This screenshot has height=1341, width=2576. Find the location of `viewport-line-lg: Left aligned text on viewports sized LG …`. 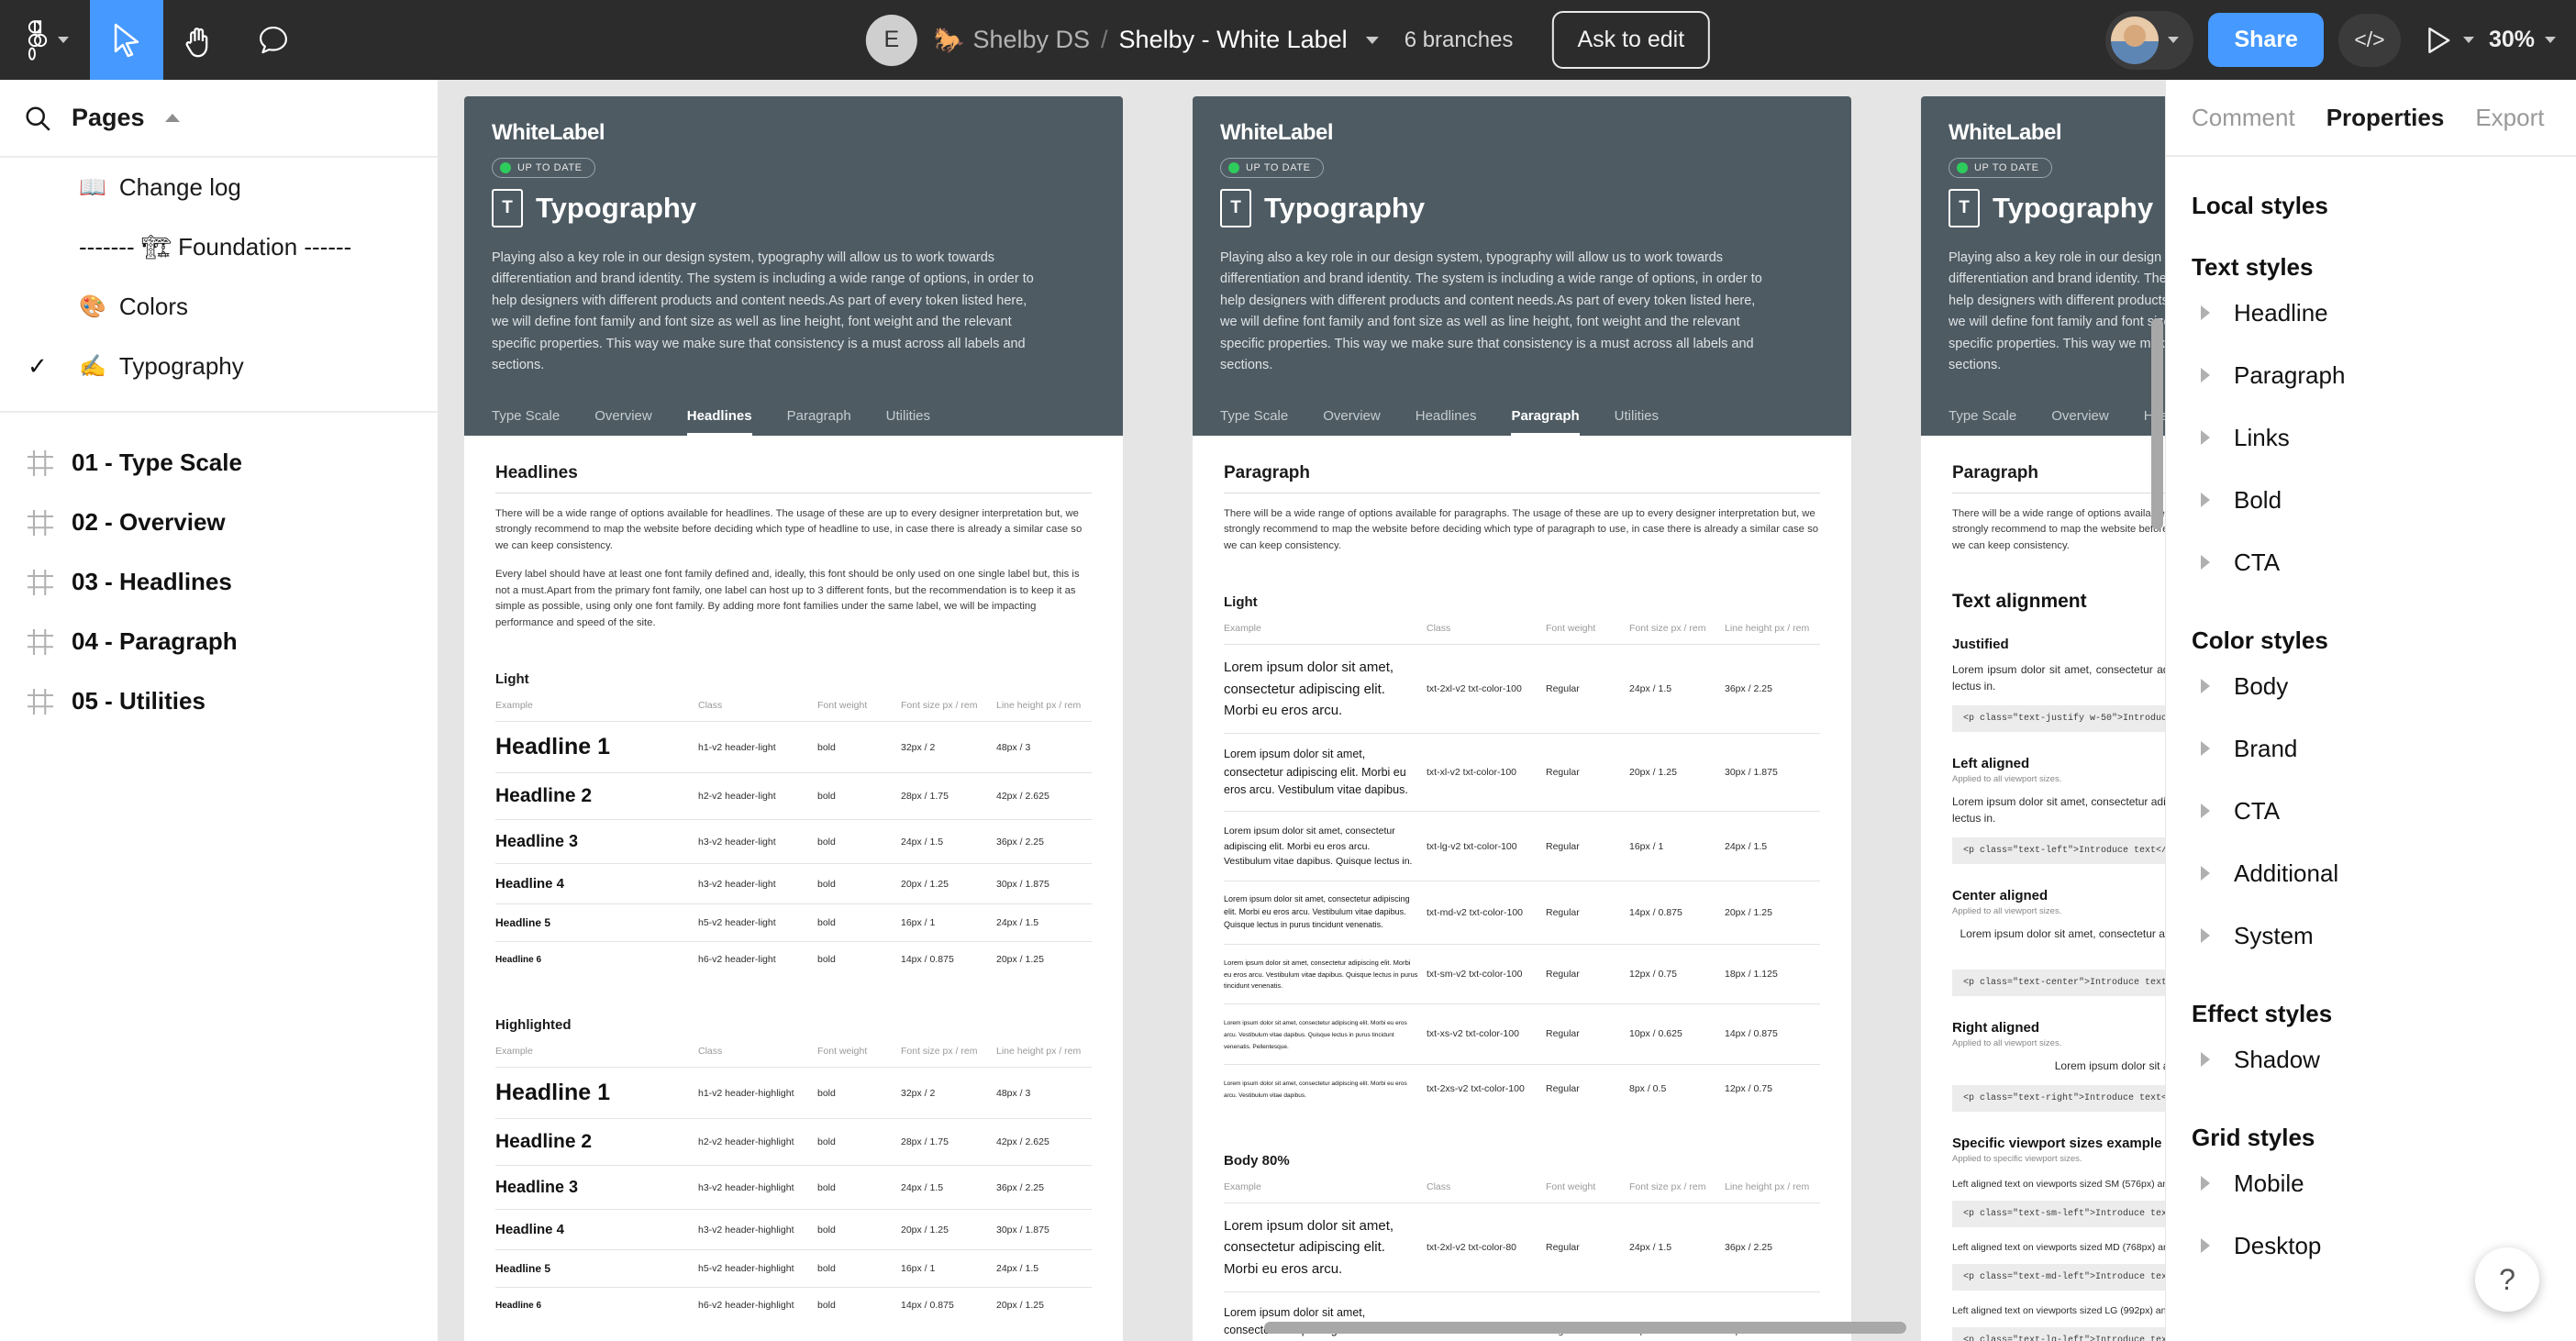

viewport-line-lg: Left aligned text on viewports sized LG … is located at coordinates (2058, 1311).